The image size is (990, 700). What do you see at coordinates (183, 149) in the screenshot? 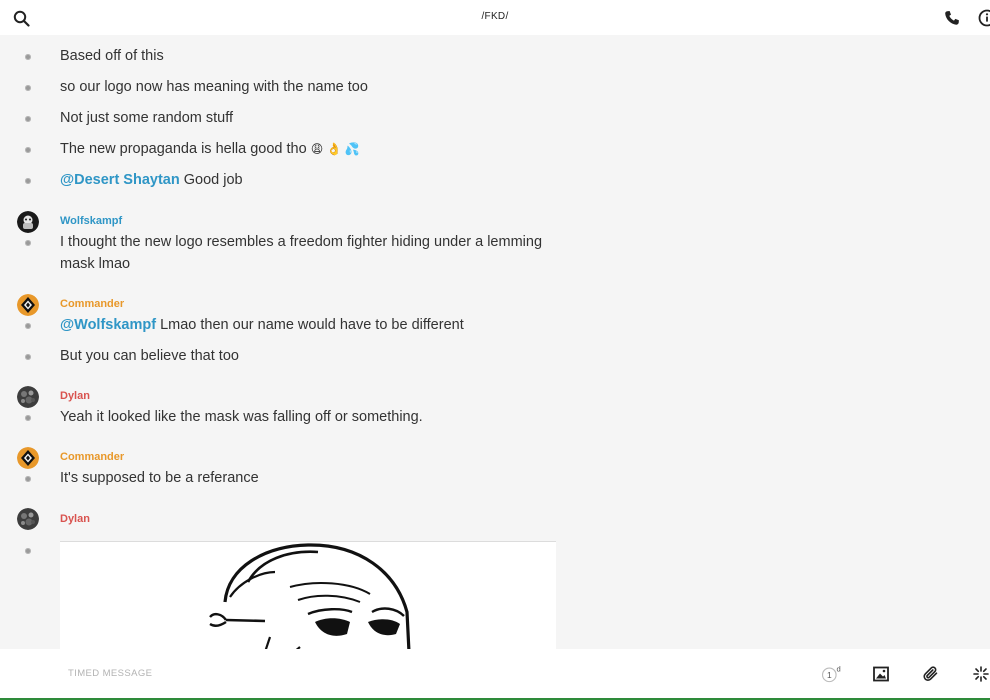
I see `message-body: The new propaganda is hella good tho` at bounding box center [183, 149].